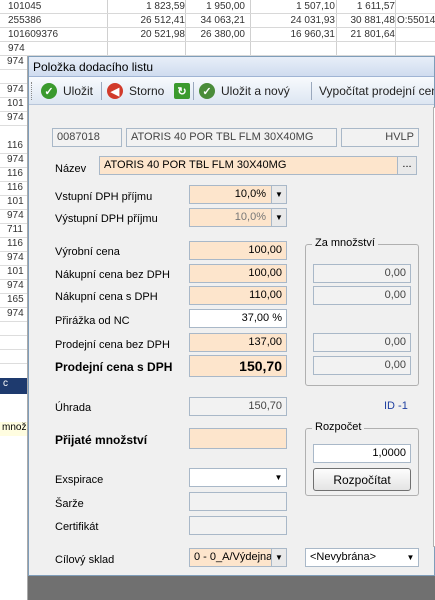 The height and width of the screenshot is (600, 435). I want to click on target-store-select: 0 - 0_A/Výdejna ▼, so click(238, 557).